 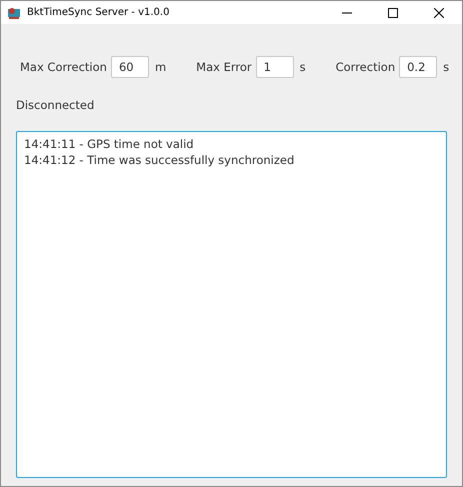 I want to click on log-line: 14:41:11 - GPS time not valid, so click(x=109, y=144).